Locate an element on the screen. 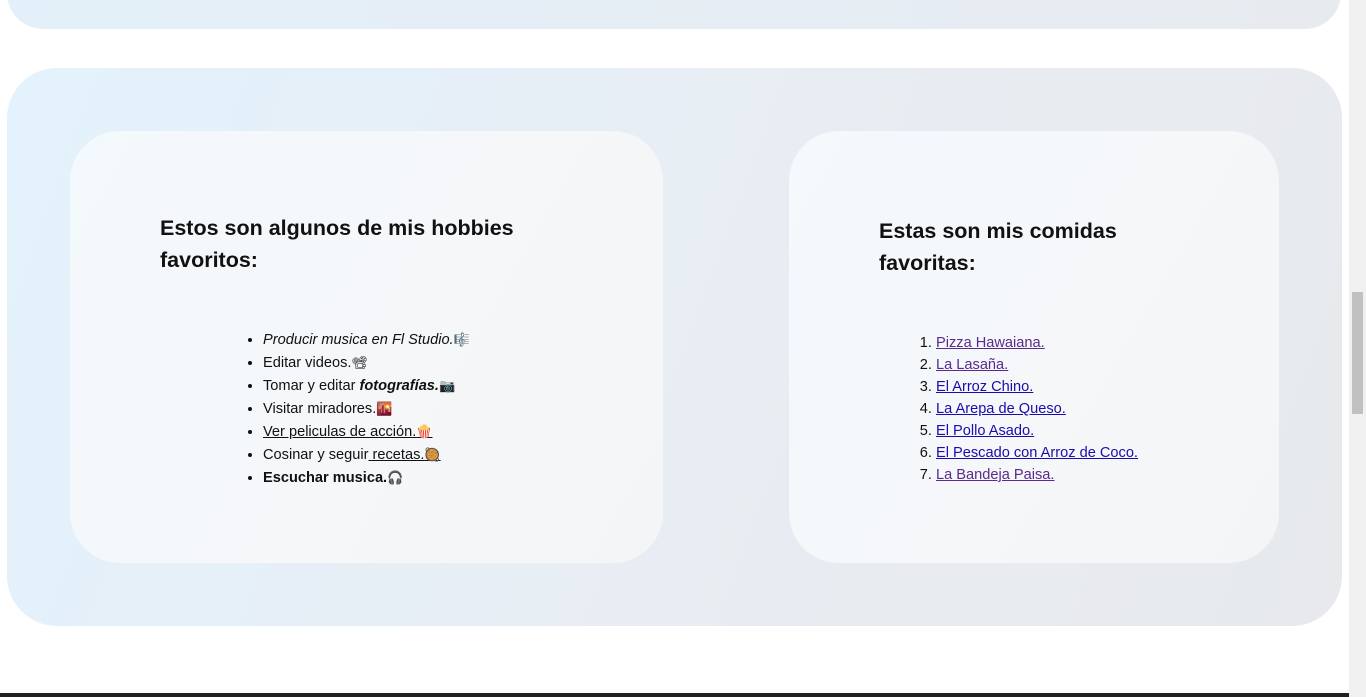 The width and height of the screenshot is (1366, 697). list-item: Editar videos.📽 is located at coordinates (366, 363).